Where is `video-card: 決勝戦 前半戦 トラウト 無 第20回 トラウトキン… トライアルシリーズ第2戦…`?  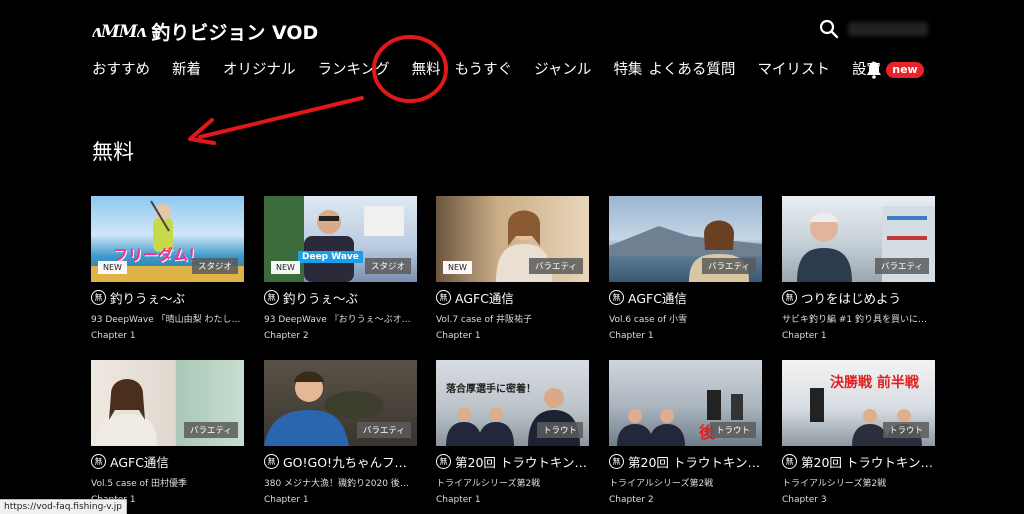
video-card: 決勝戦 前半戦 トラウト 無 第20回 トラウトキン… トライアルシリーズ第2戦… is located at coordinates (858, 432).